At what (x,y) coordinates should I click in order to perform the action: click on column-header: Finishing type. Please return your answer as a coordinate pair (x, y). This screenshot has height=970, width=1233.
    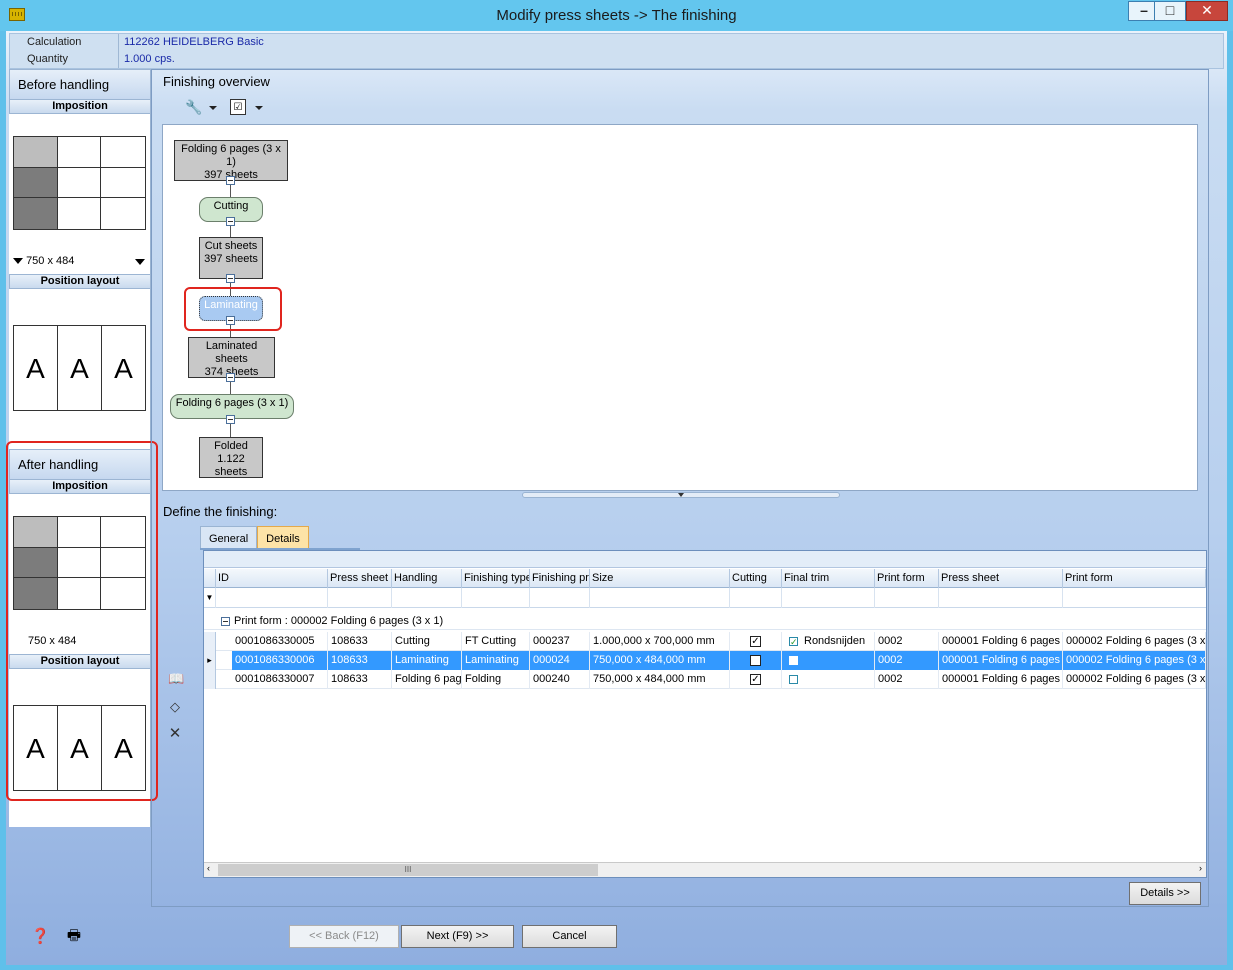
    Looking at the image, I should click on (496, 578).